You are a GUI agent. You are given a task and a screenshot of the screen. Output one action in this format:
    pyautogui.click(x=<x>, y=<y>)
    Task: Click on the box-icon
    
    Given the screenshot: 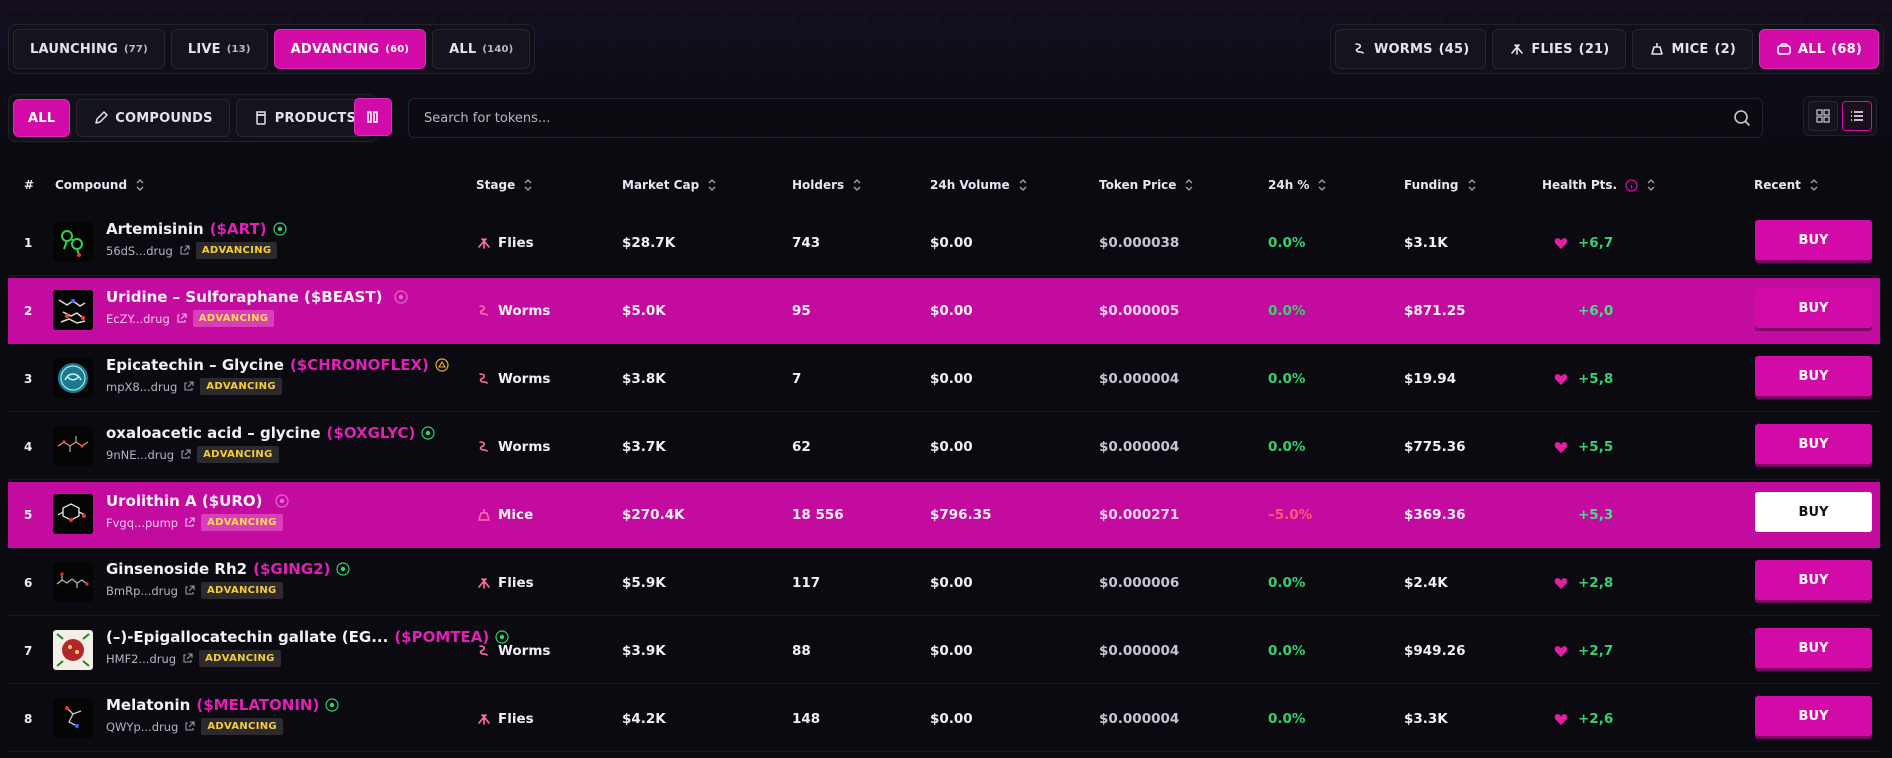 What is the action you would take?
    pyautogui.click(x=1784, y=49)
    